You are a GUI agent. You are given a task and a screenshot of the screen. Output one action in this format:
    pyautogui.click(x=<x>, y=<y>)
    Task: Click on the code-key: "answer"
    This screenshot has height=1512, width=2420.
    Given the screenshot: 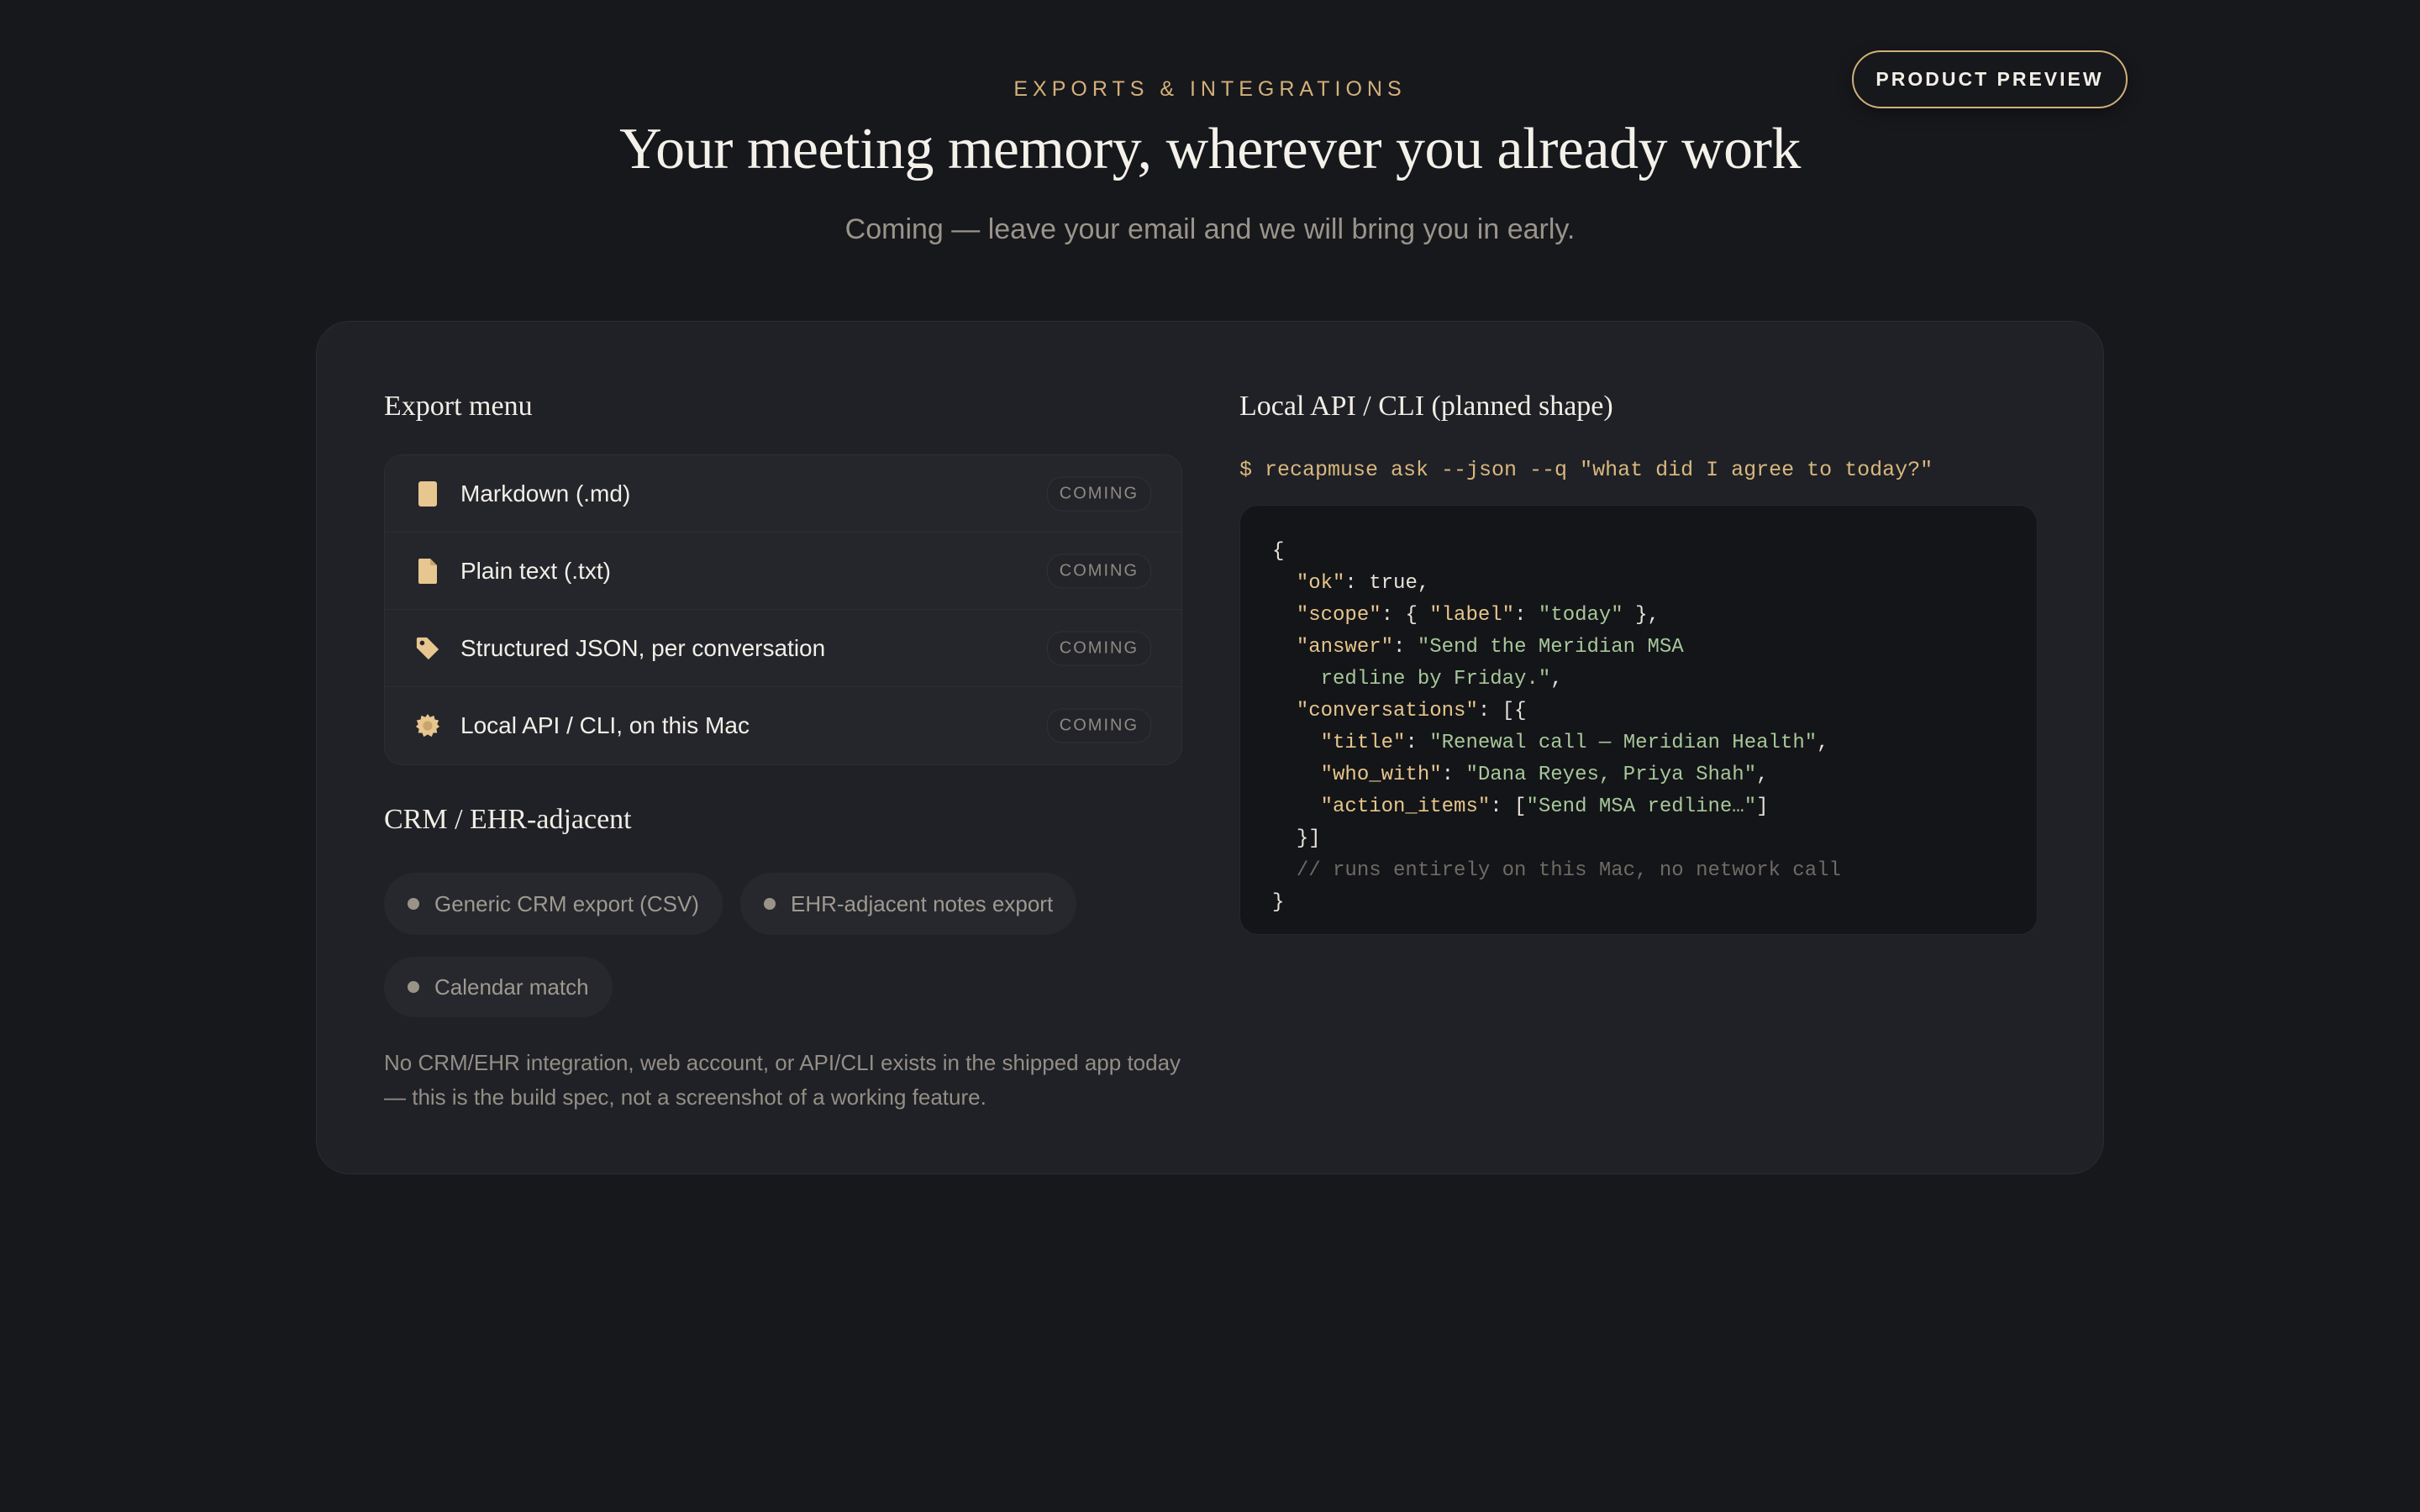 What is the action you would take?
    pyautogui.click(x=1345, y=647)
    